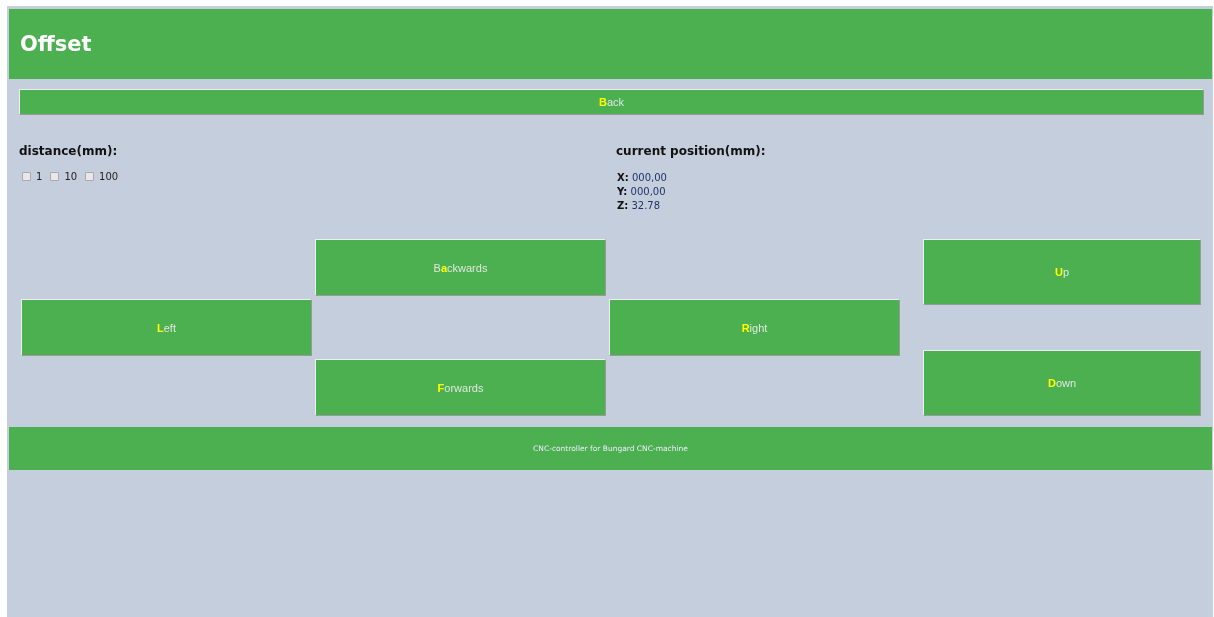  Describe the element at coordinates (166, 327) in the screenshot. I see `left-button: Left` at that location.